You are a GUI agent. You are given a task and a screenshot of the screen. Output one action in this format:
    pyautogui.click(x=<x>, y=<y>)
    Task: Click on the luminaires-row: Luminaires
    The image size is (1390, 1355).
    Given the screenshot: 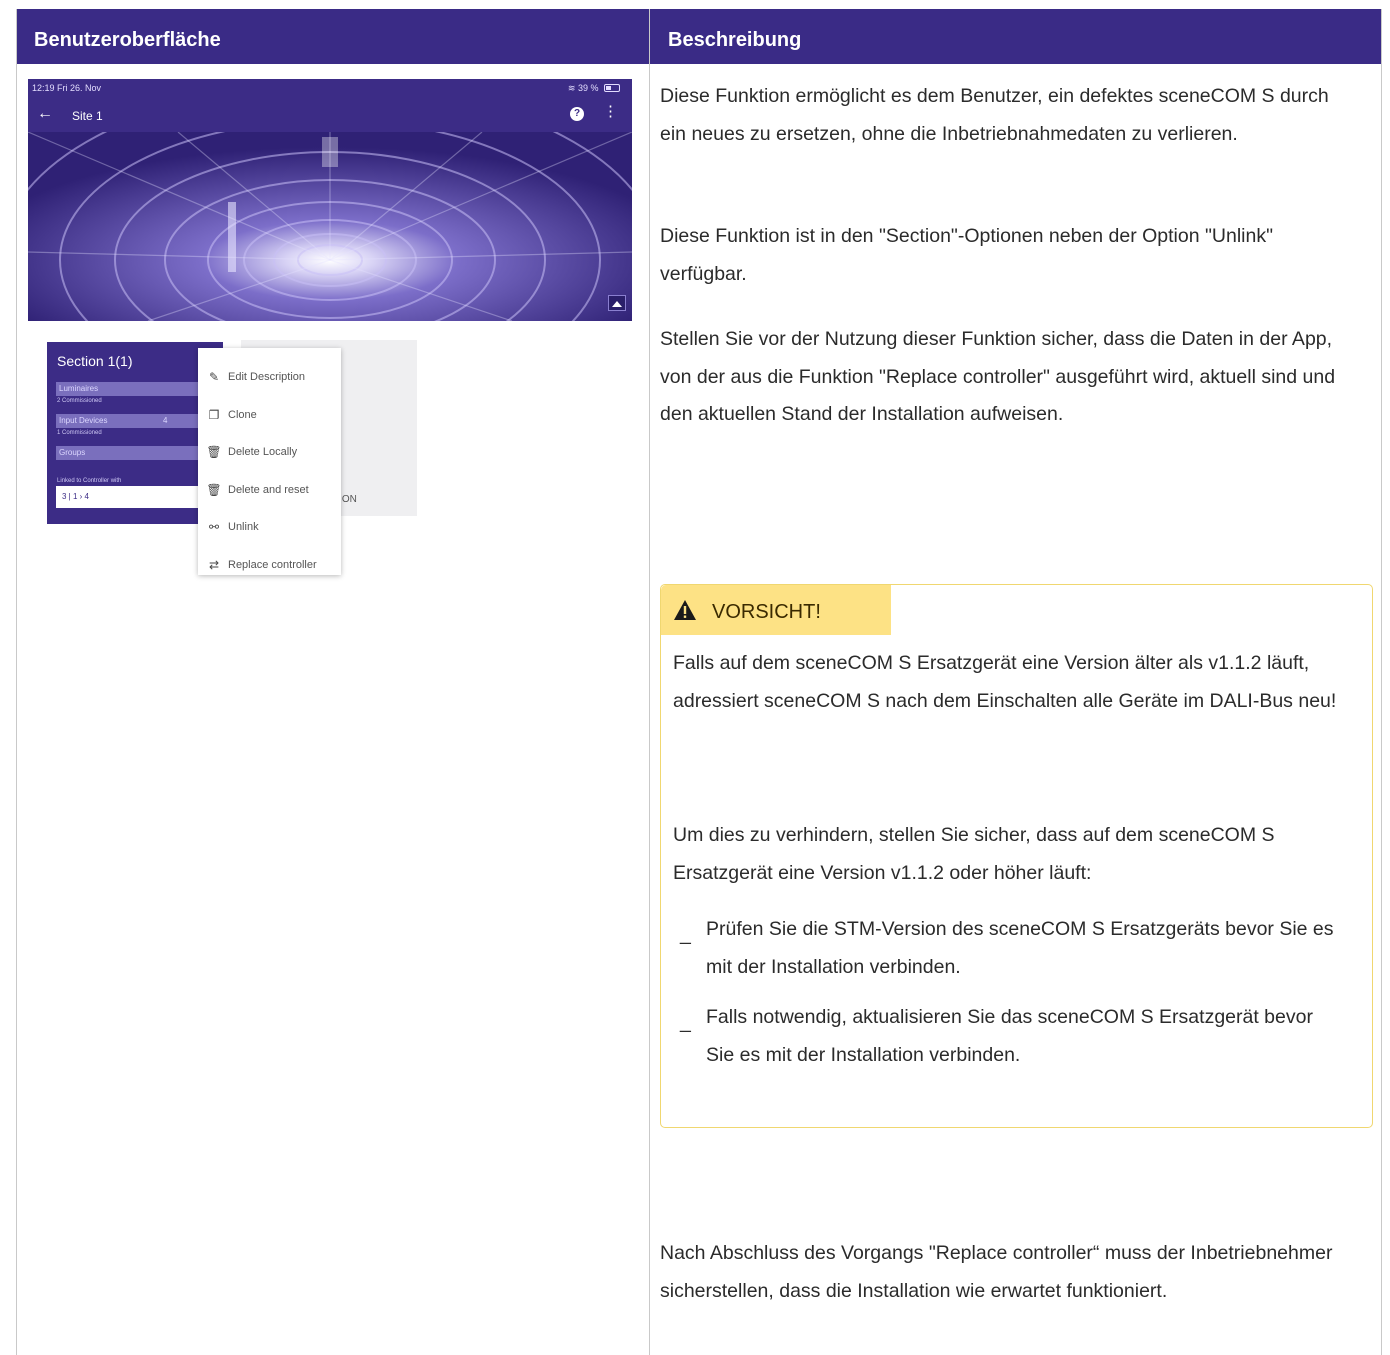 What is the action you would take?
    pyautogui.click(x=135, y=389)
    